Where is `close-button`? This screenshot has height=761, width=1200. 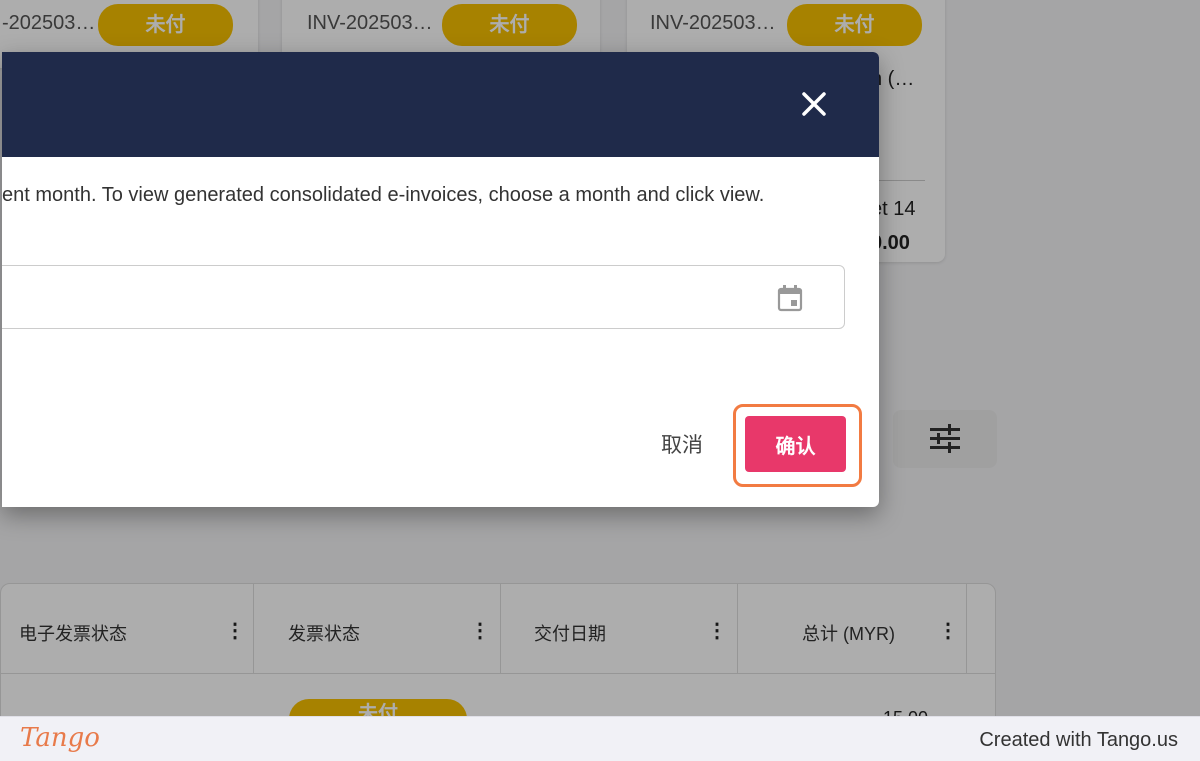
close-button is located at coordinates (814, 104).